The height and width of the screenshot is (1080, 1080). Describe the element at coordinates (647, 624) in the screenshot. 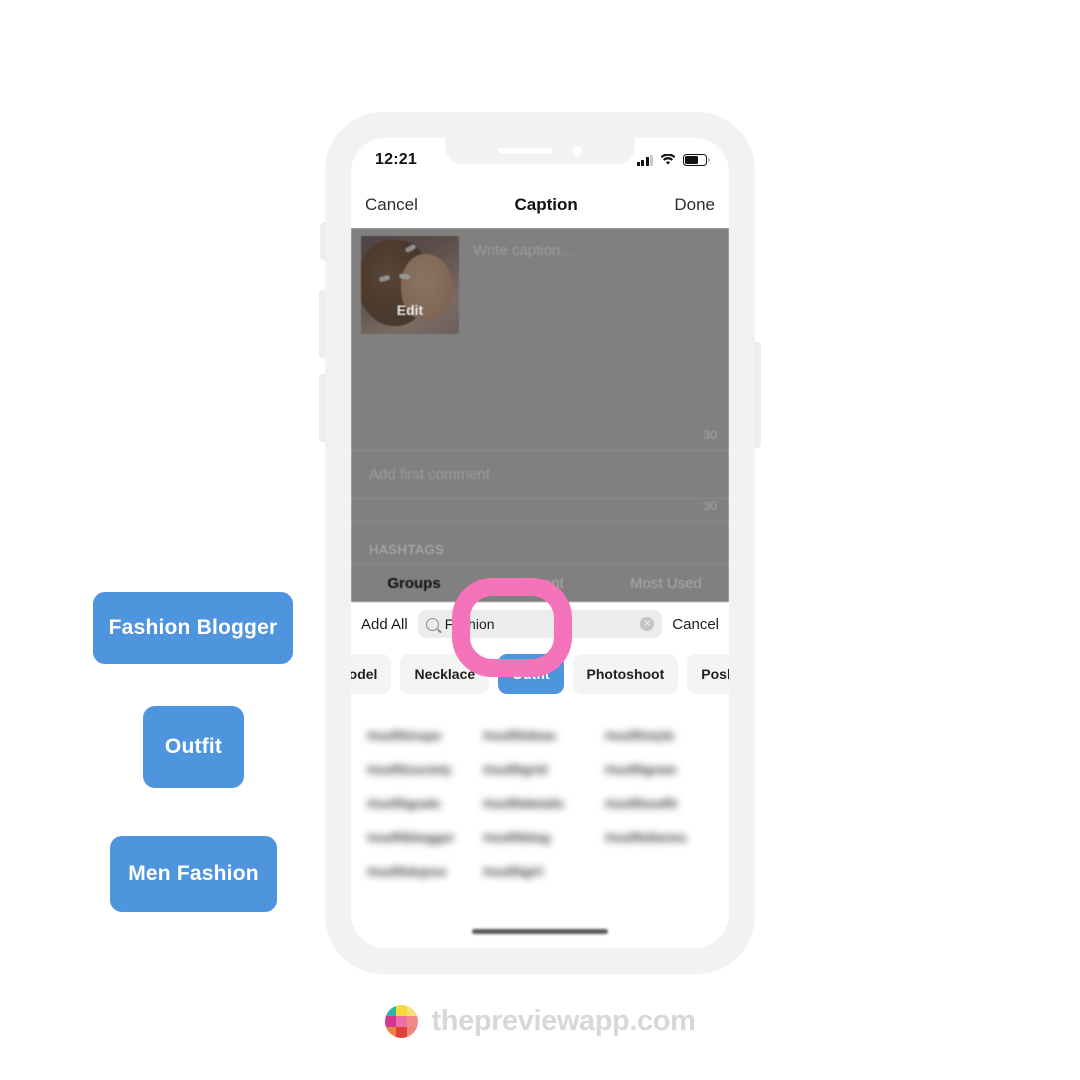

I see `clear-circle-icon: ✕` at that location.